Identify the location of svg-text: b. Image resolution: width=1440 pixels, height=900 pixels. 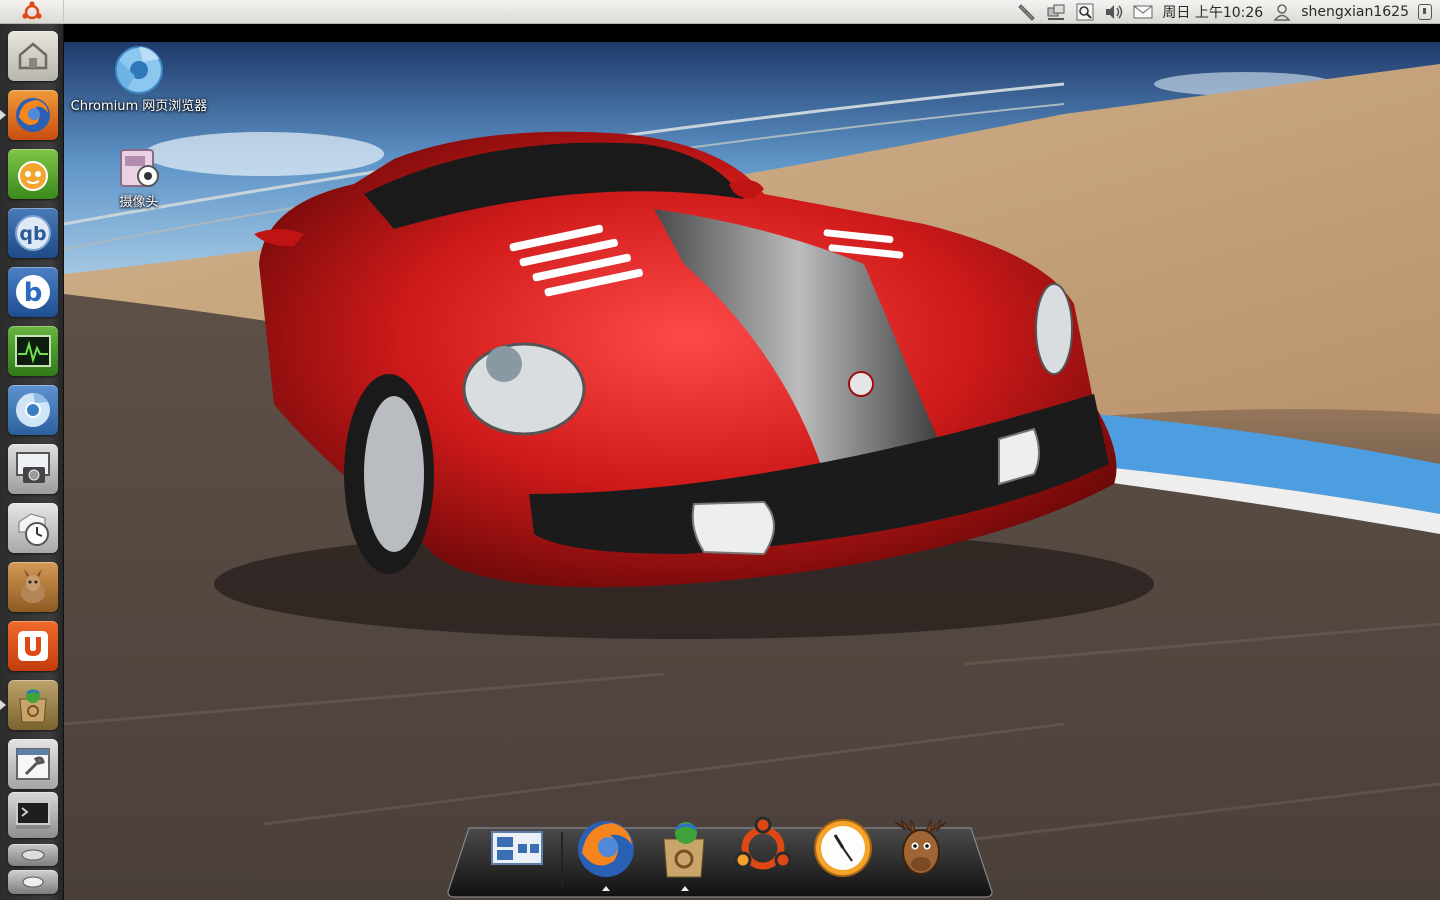
(33, 293).